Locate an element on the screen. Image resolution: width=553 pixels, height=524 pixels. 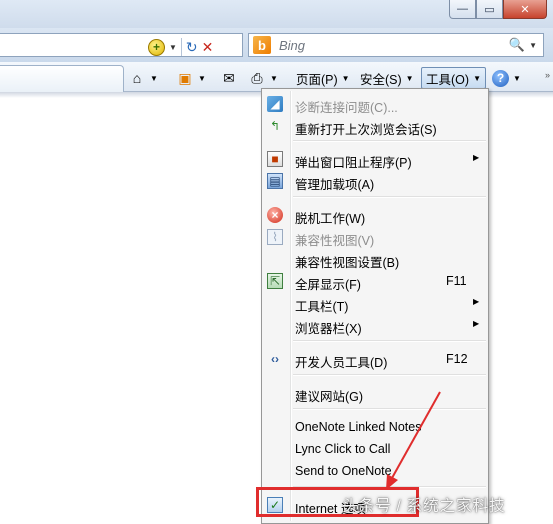
arrow-shaft is located at coordinates (416, 435).